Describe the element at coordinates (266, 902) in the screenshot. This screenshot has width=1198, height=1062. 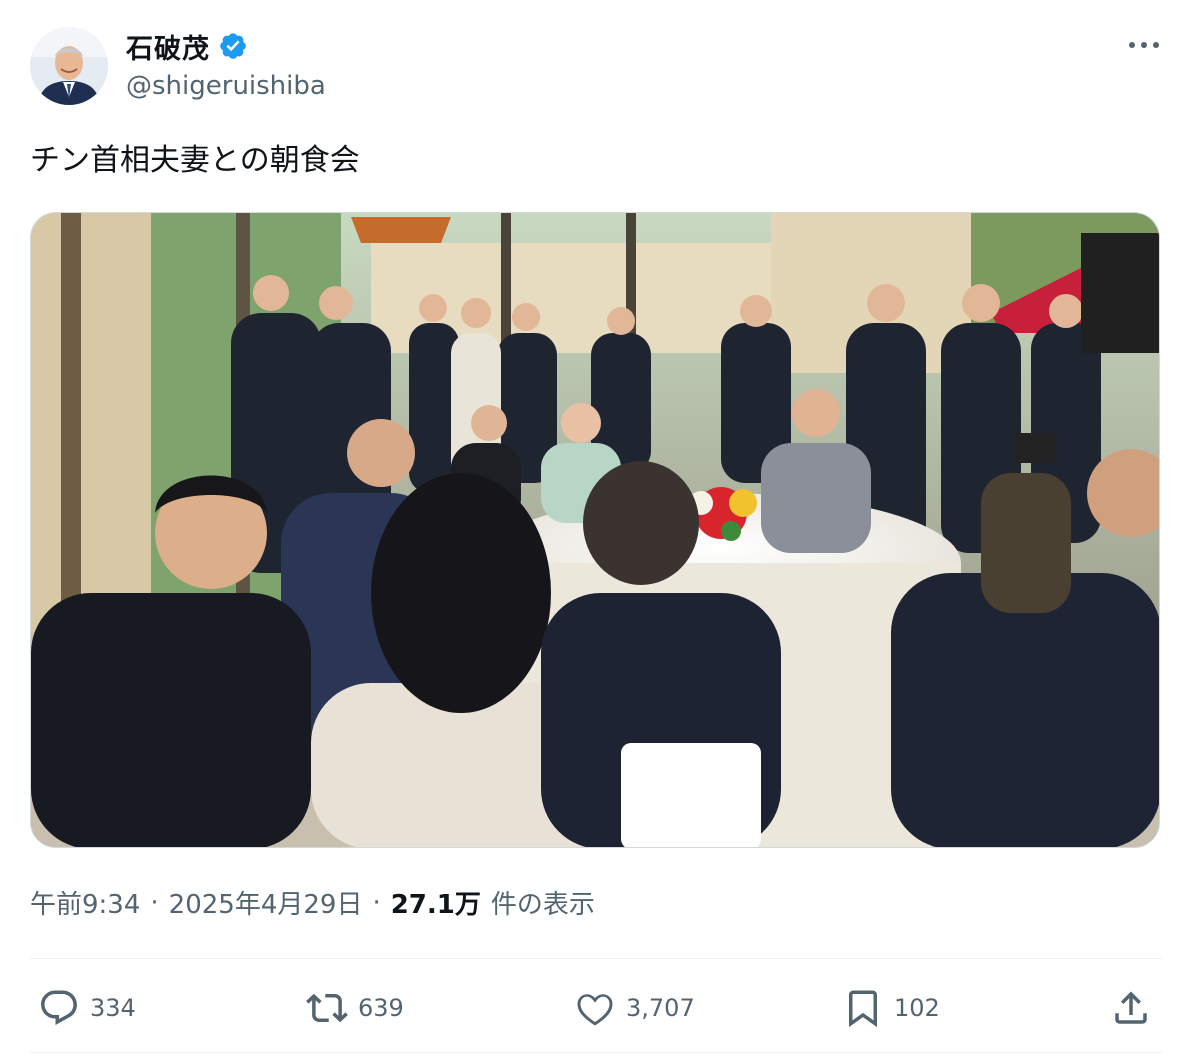
I see `tweet-date: 2025年4月29日` at that location.